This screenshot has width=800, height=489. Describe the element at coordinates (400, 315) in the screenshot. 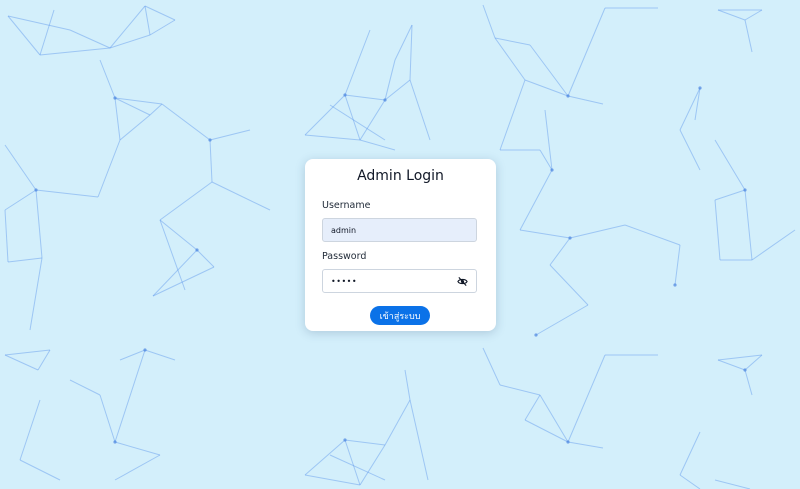

I see `login-button: เข้าสู่ระบบ` at that location.